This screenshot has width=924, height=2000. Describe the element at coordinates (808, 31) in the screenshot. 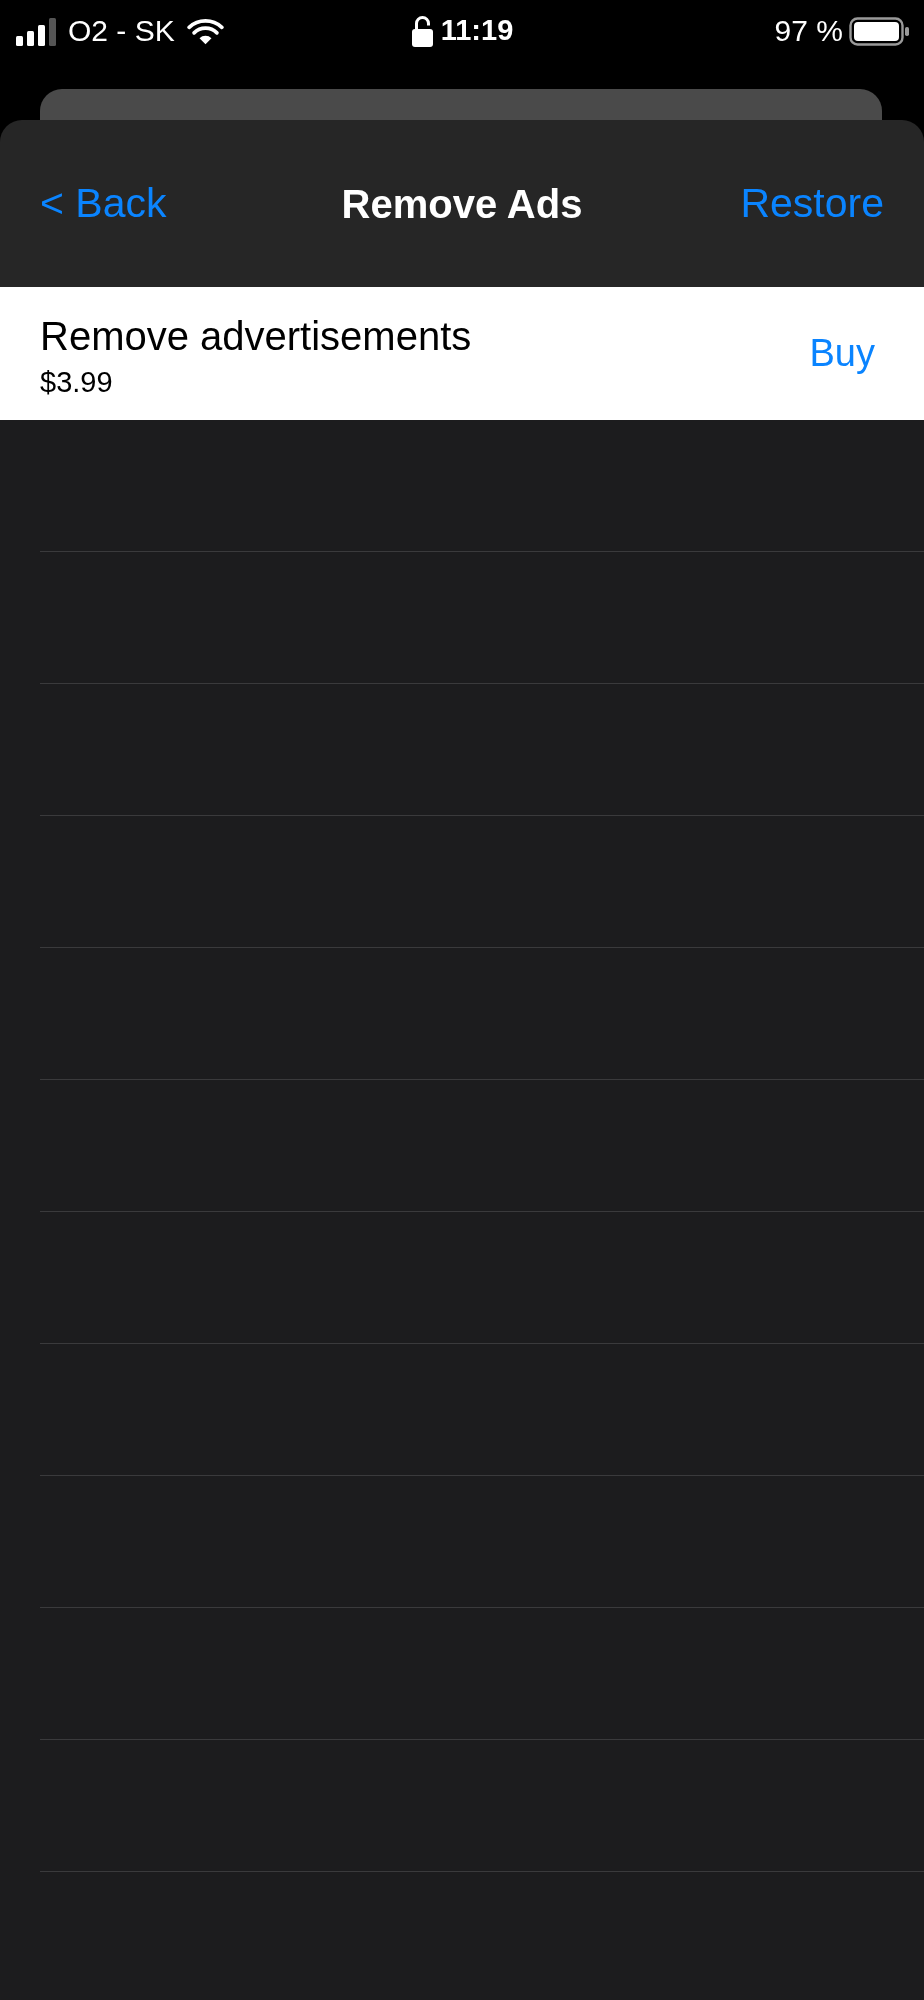

I see `battery-percentage: 97 %` at that location.